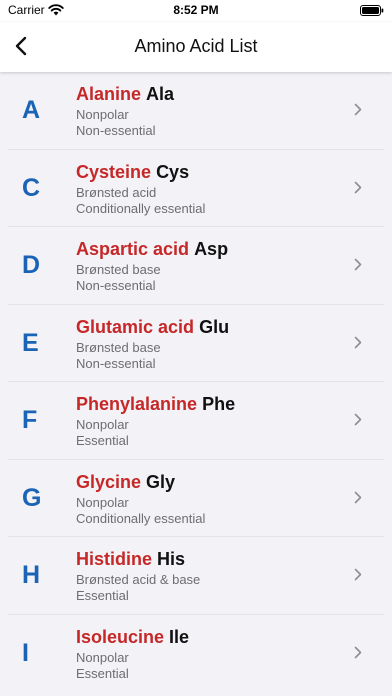 This screenshot has height=696, width=392. What do you see at coordinates (31, 110) in the screenshot?
I see `letter-label: A` at bounding box center [31, 110].